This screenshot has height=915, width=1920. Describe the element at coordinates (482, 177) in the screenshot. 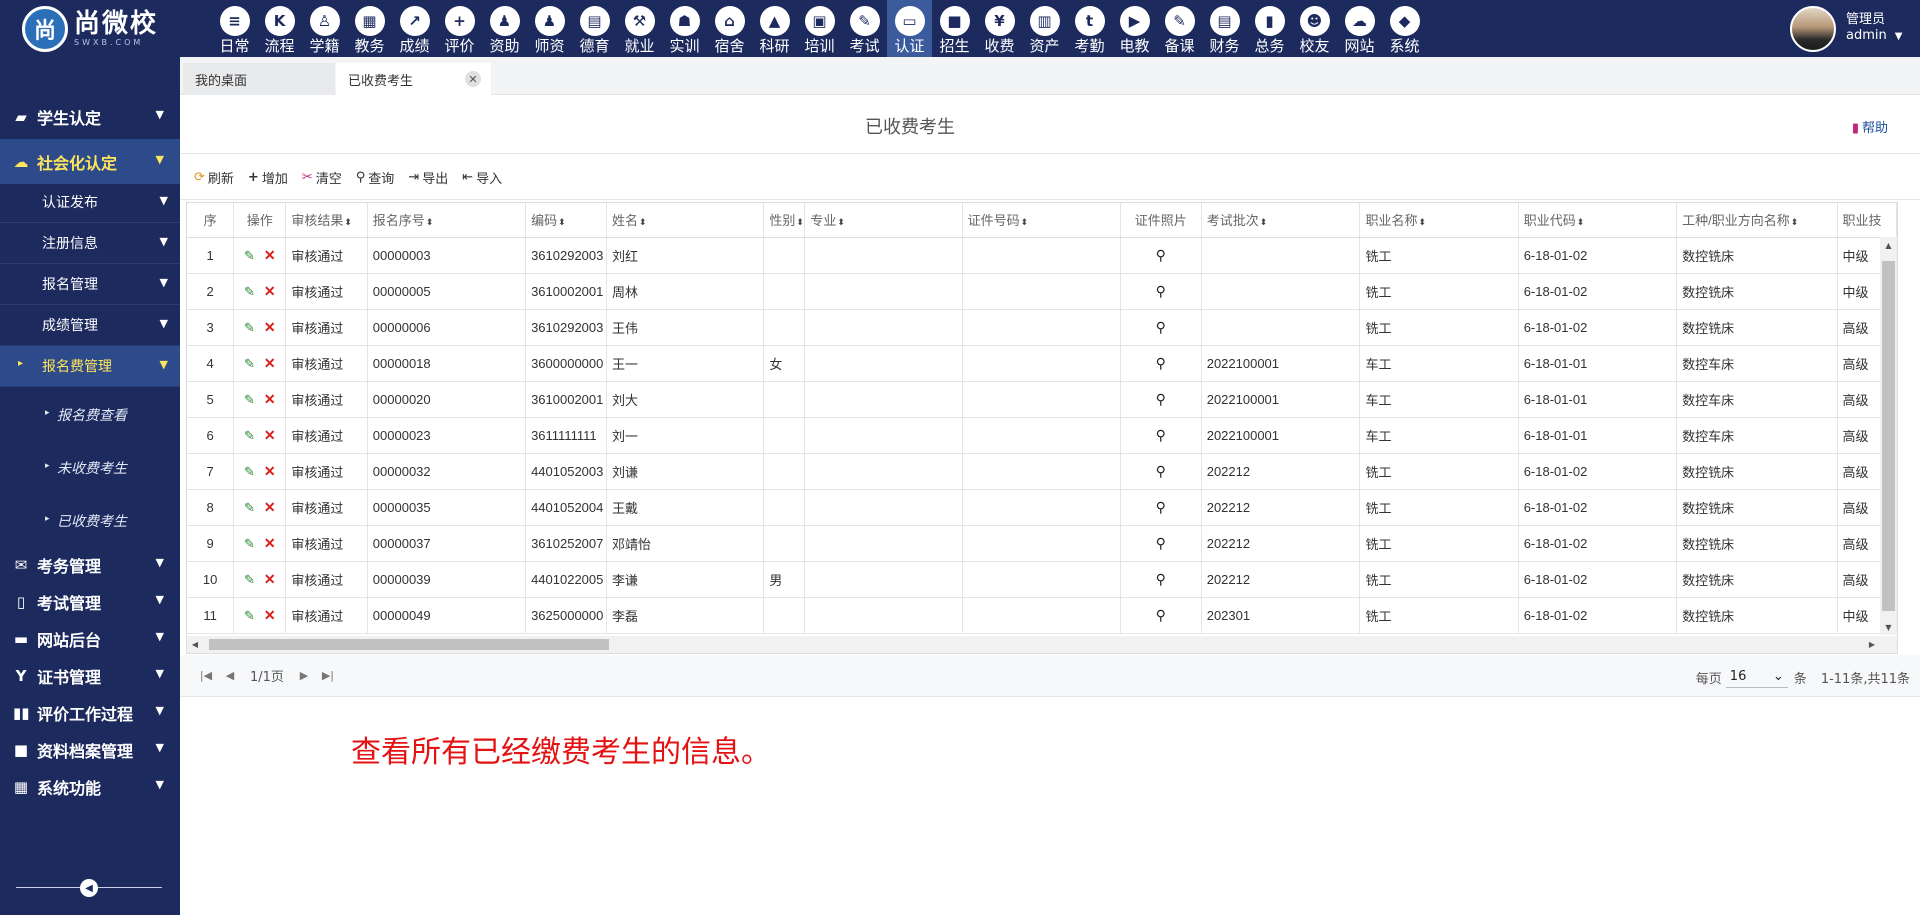

I see `import-button: ⇤ 导入` at that location.